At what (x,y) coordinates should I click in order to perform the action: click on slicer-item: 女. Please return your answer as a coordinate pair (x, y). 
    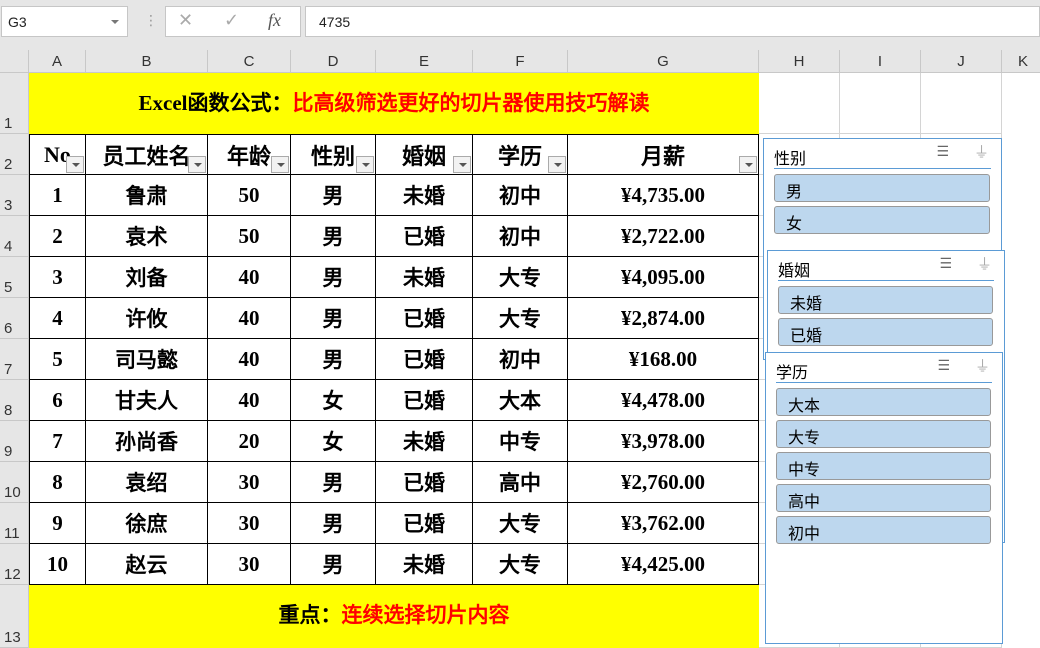
    Looking at the image, I should click on (882, 220).